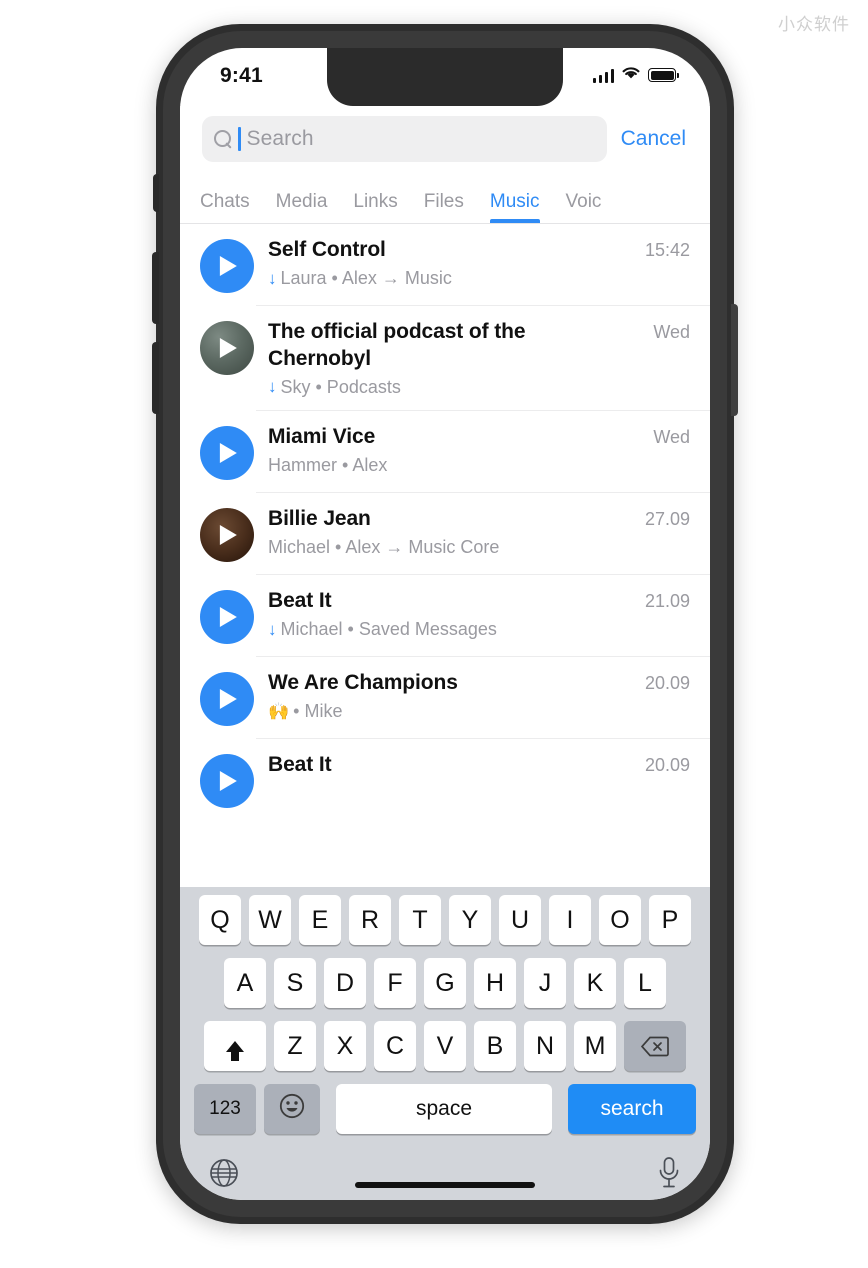  What do you see at coordinates (635, 75) in the screenshot?
I see `status-icons` at bounding box center [635, 75].